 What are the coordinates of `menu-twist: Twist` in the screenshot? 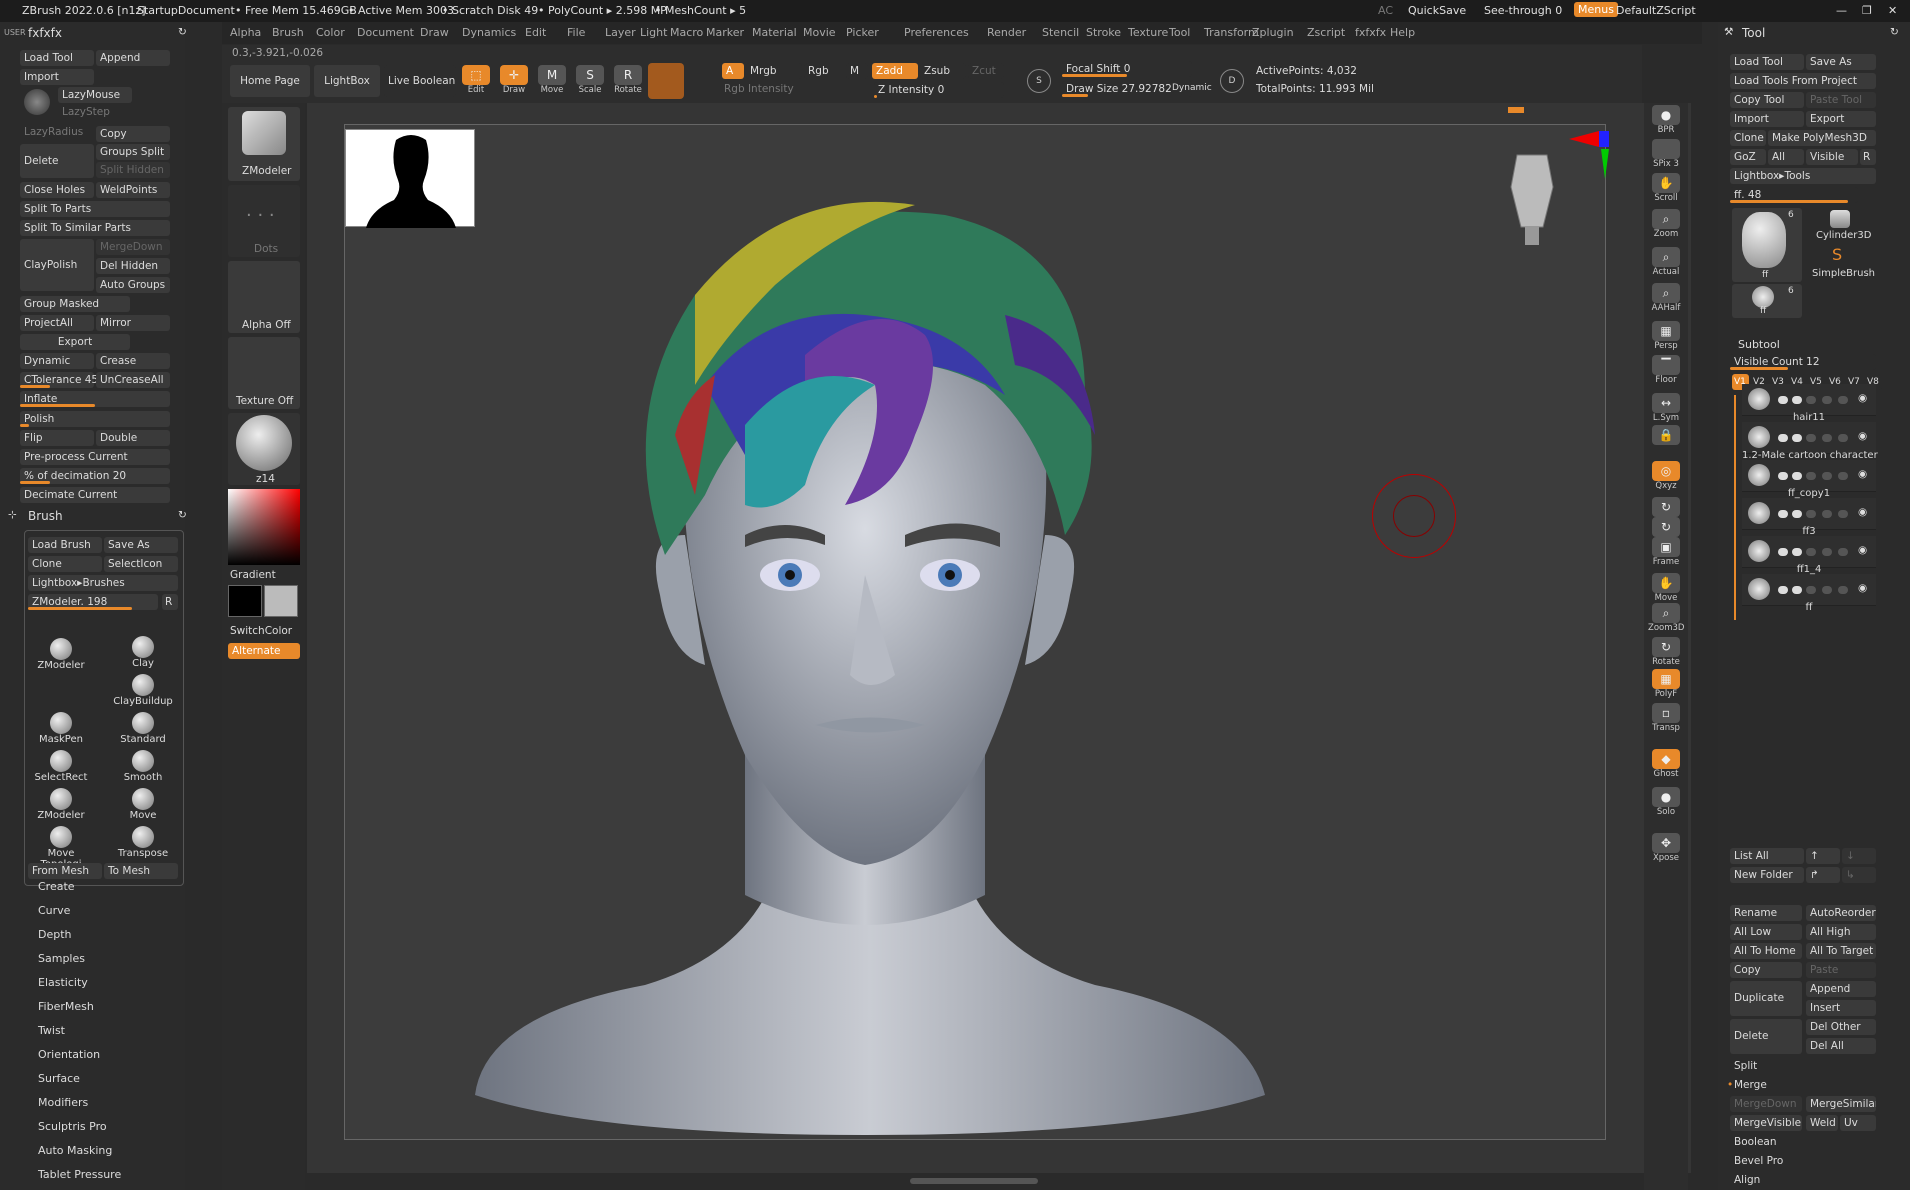 It's located at (51, 1030).